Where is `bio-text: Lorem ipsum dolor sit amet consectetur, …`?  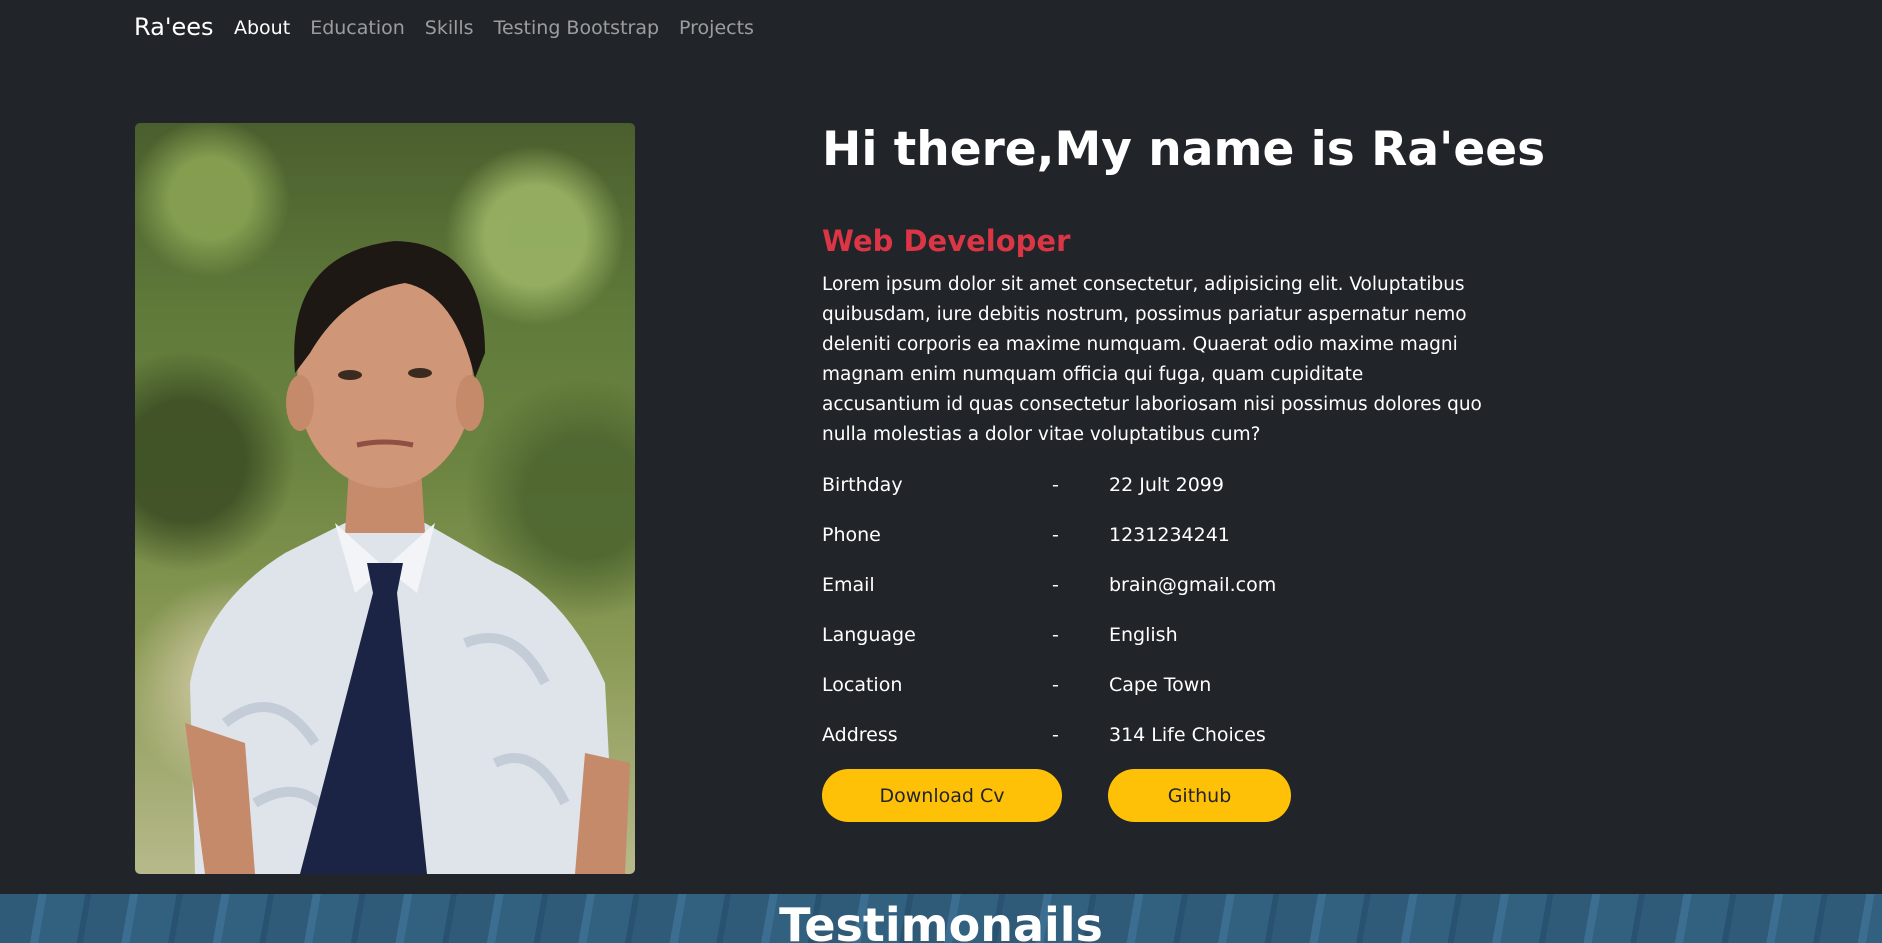 bio-text: Lorem ipsum dolor sit amet consectetur, … is located at coordinates (1152, 359).